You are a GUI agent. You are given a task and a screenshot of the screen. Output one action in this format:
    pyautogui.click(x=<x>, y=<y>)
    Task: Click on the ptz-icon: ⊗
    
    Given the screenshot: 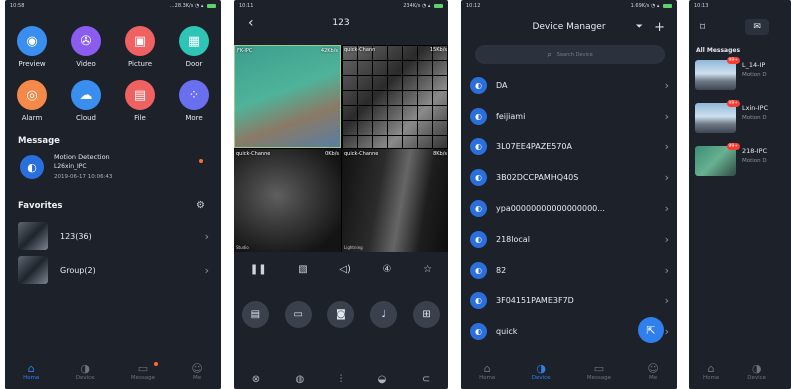 What is the action you would take?
    pyautogui.click(x=256, y=379)
    